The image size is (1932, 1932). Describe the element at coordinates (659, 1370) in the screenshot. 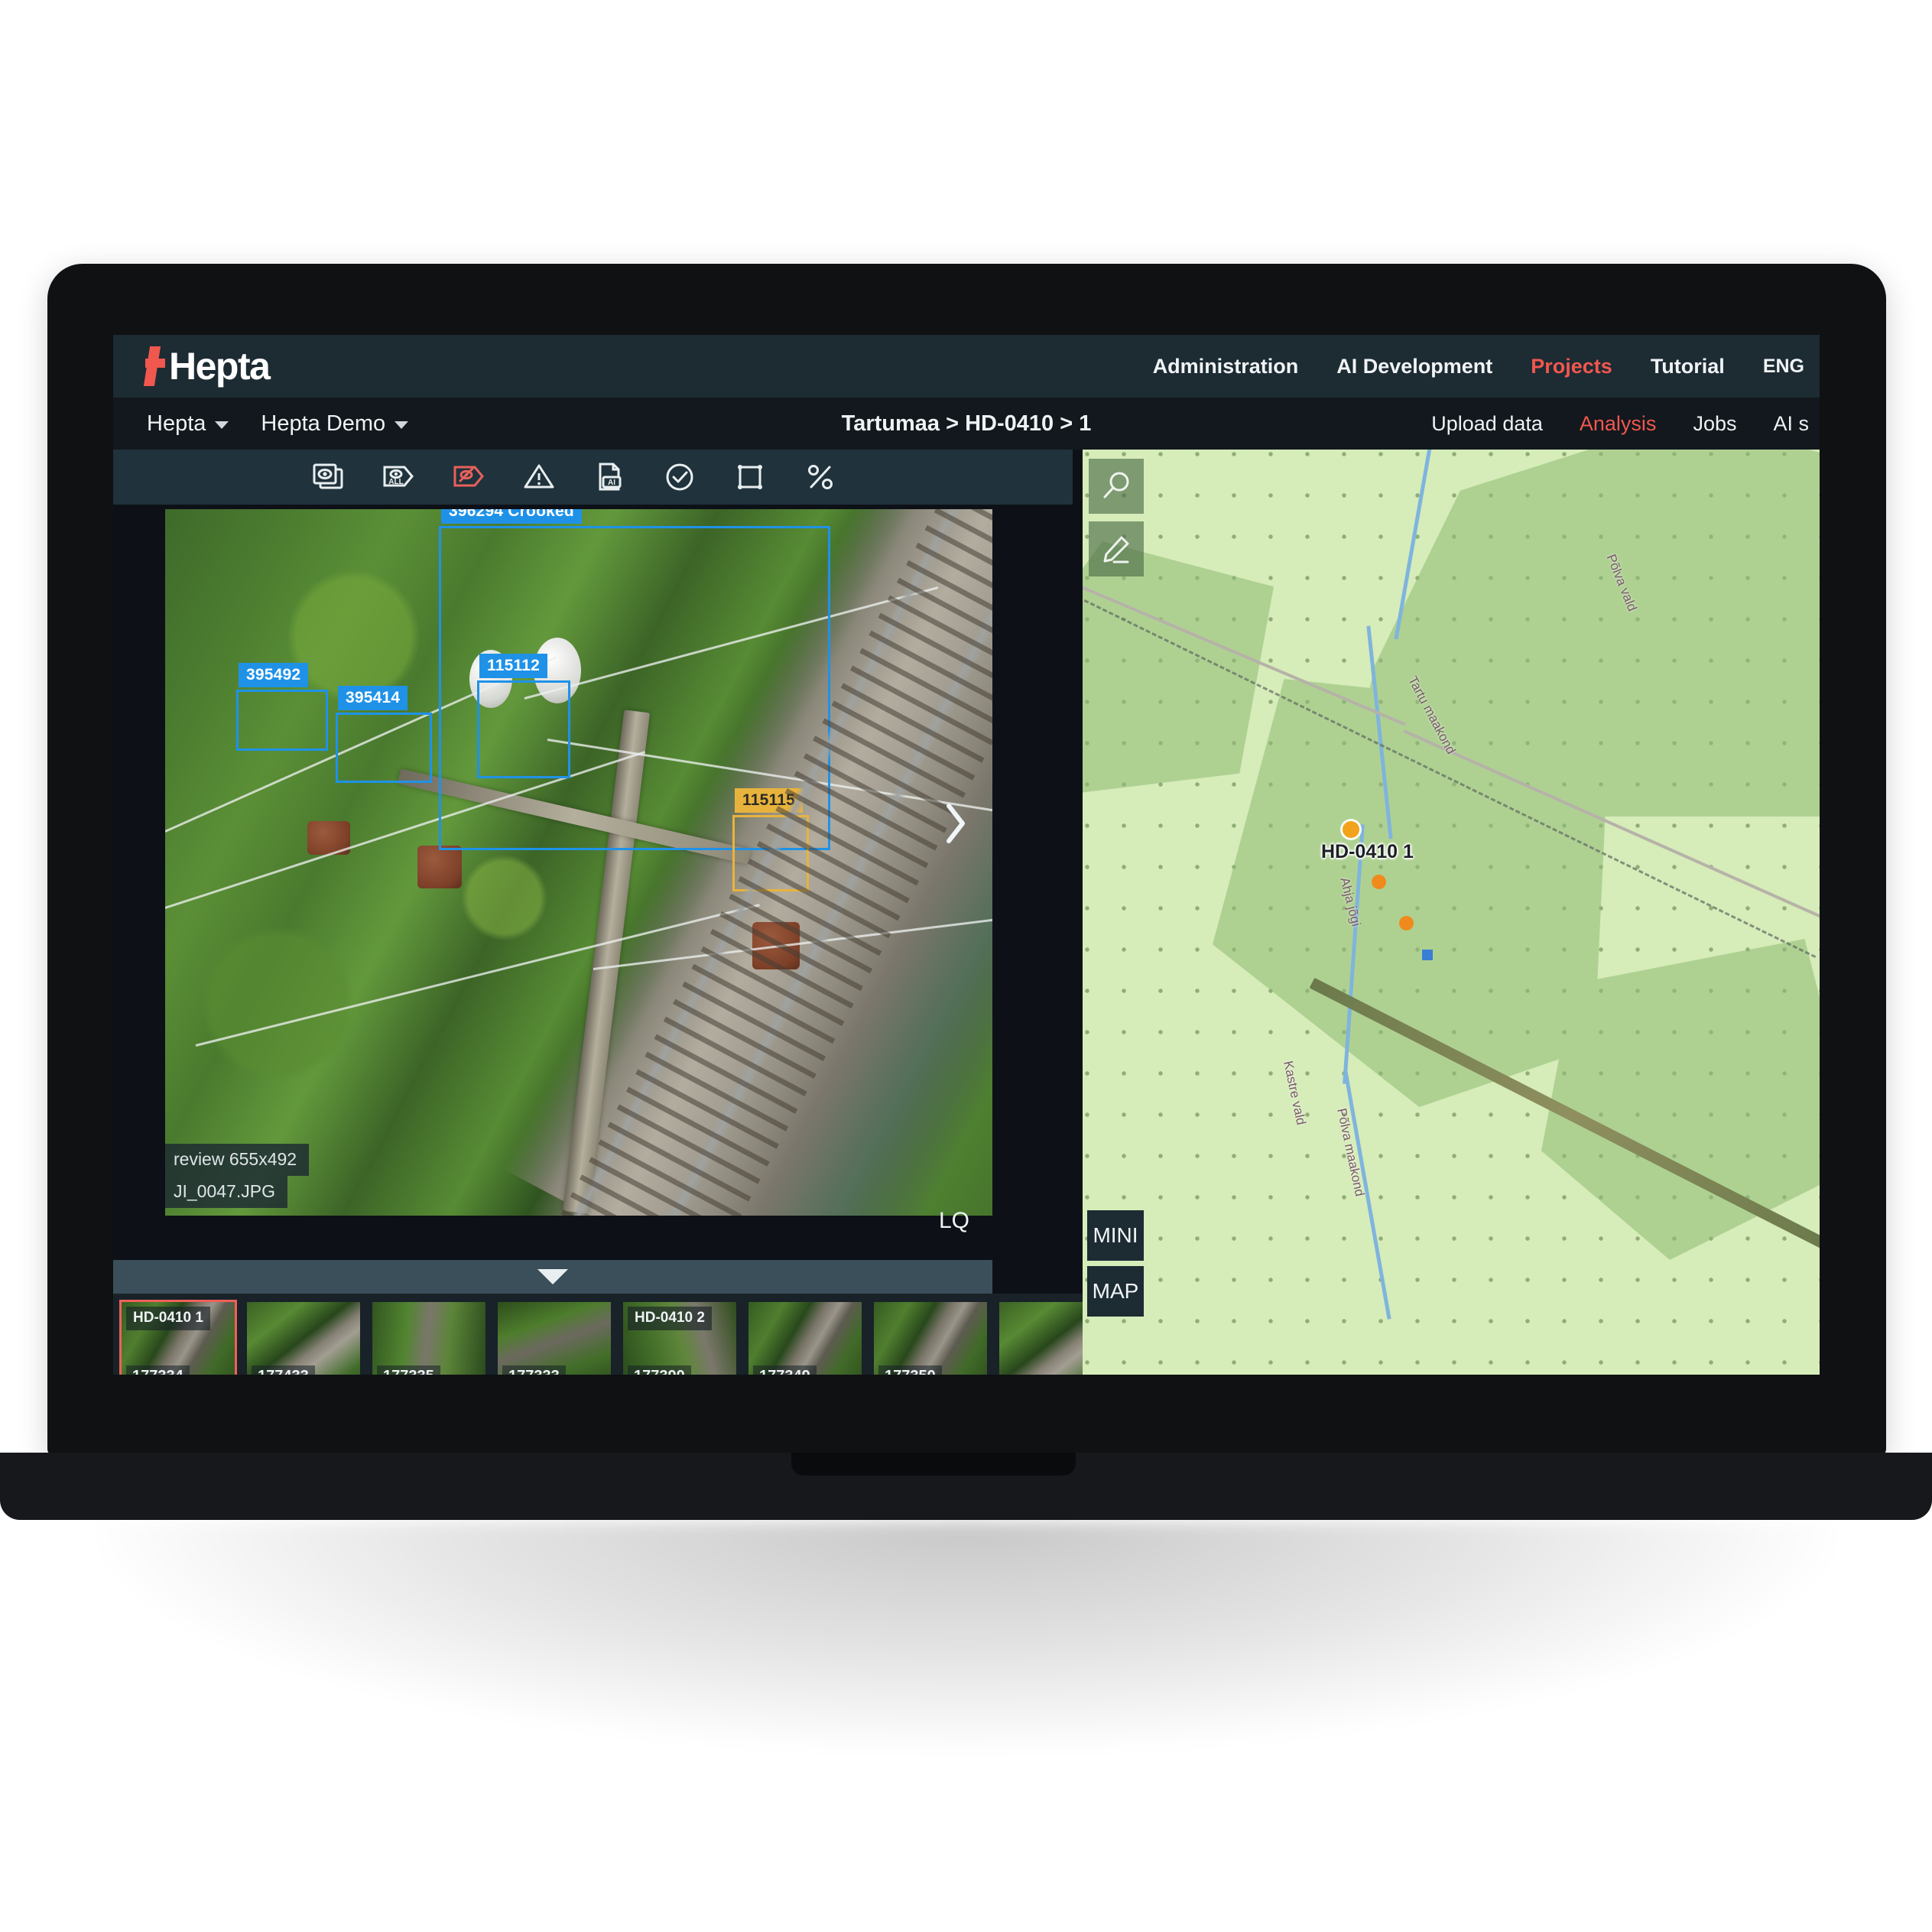

I see `thumbnail-id-label: 177390` at that location.